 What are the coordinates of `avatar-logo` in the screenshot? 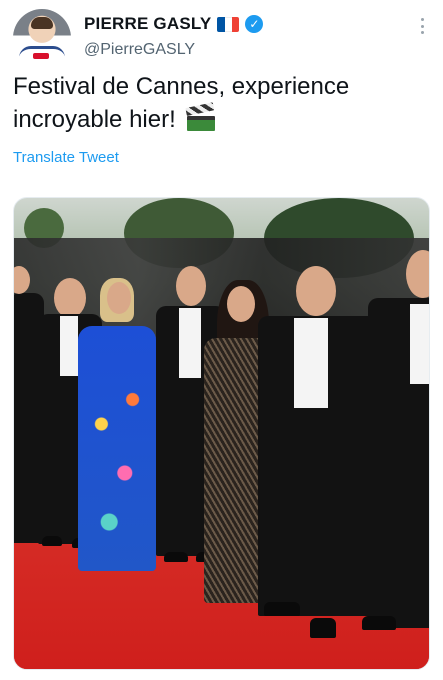 It's located at (41, 56).